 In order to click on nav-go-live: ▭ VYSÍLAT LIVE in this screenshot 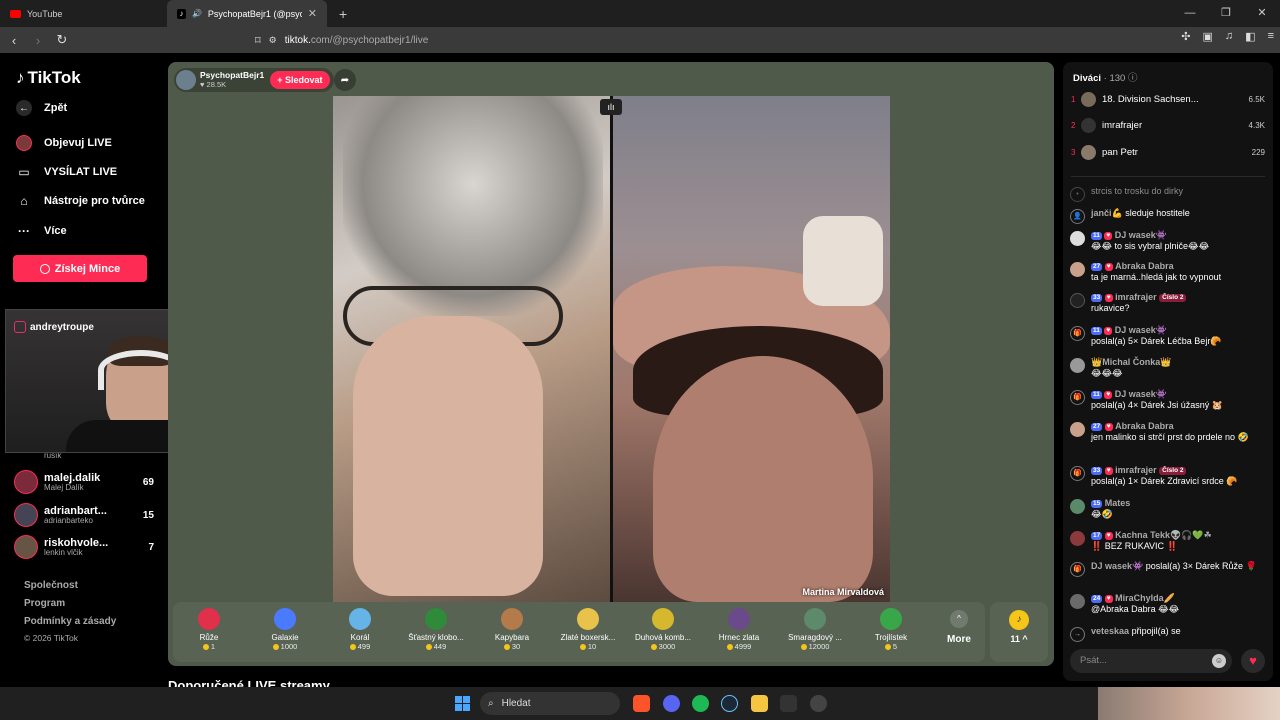, I will do `click(66, 172)`.